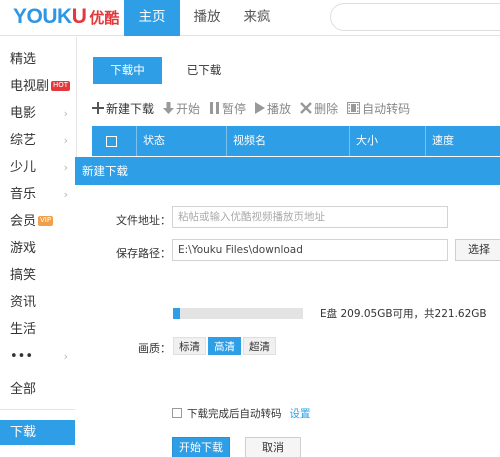 Image resolution: width=500 pixels, height=457 pixels. What do you see at coordinates (415, 17) in the screenshot?
I see `search-input` at bounding box center [415, 17].